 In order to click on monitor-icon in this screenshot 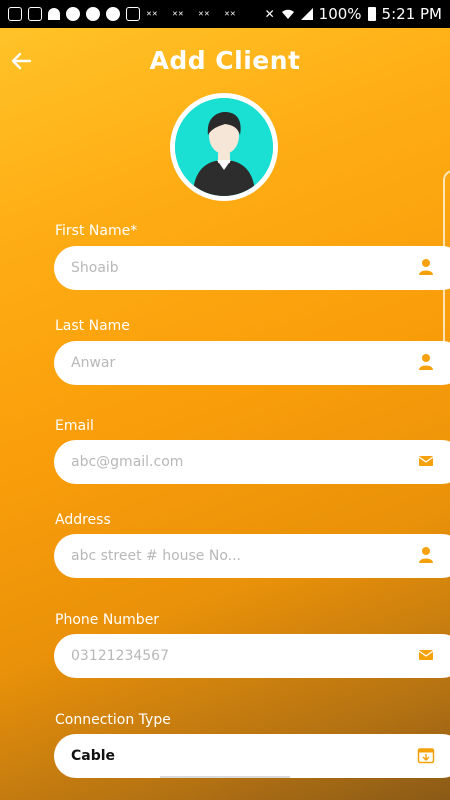, I will do `click(35, 14)`.